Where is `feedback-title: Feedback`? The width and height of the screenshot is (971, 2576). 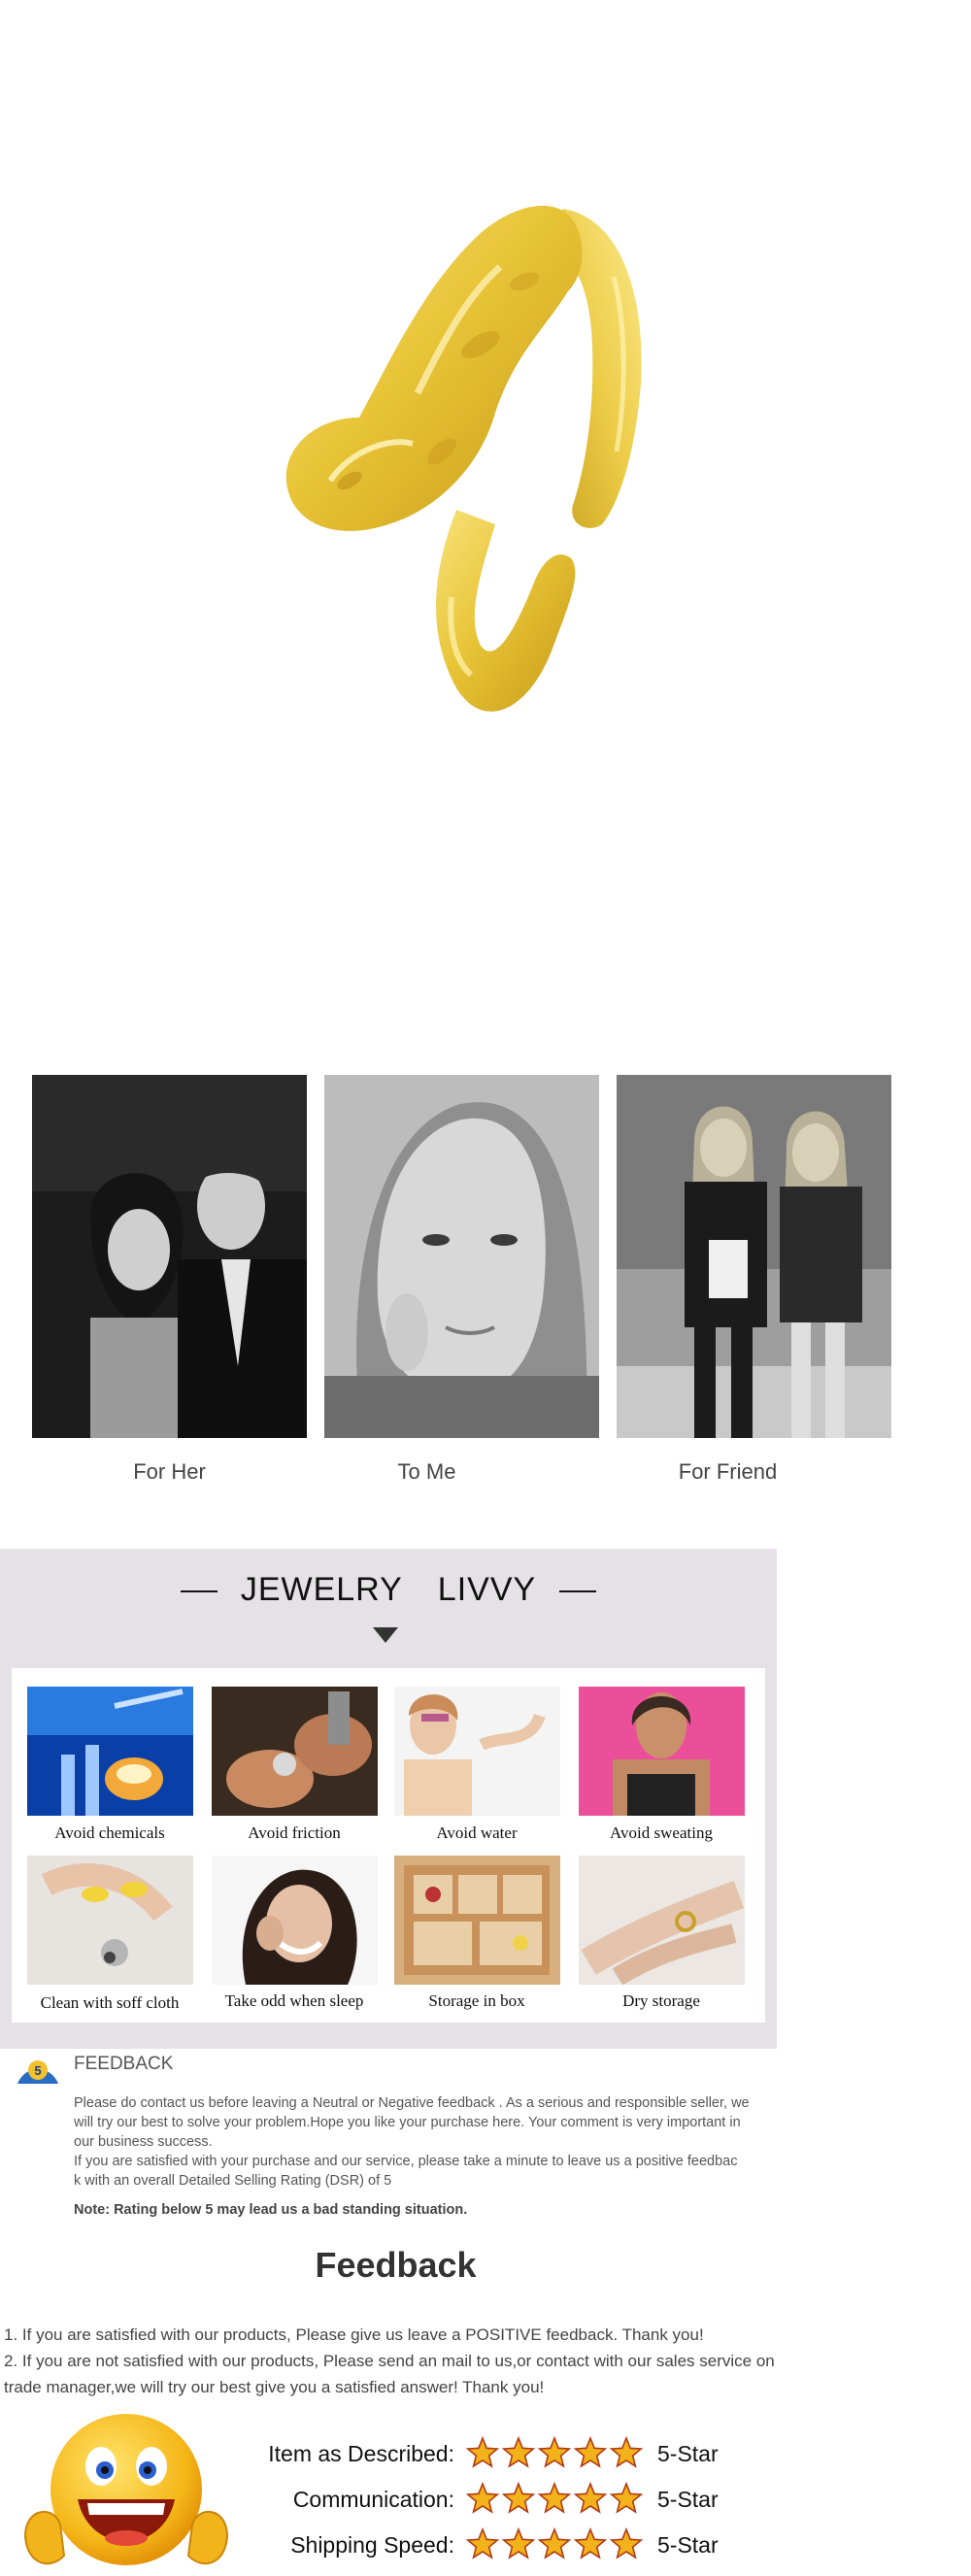
feedback-title: Feedback is located at coordinates (396, 2265).